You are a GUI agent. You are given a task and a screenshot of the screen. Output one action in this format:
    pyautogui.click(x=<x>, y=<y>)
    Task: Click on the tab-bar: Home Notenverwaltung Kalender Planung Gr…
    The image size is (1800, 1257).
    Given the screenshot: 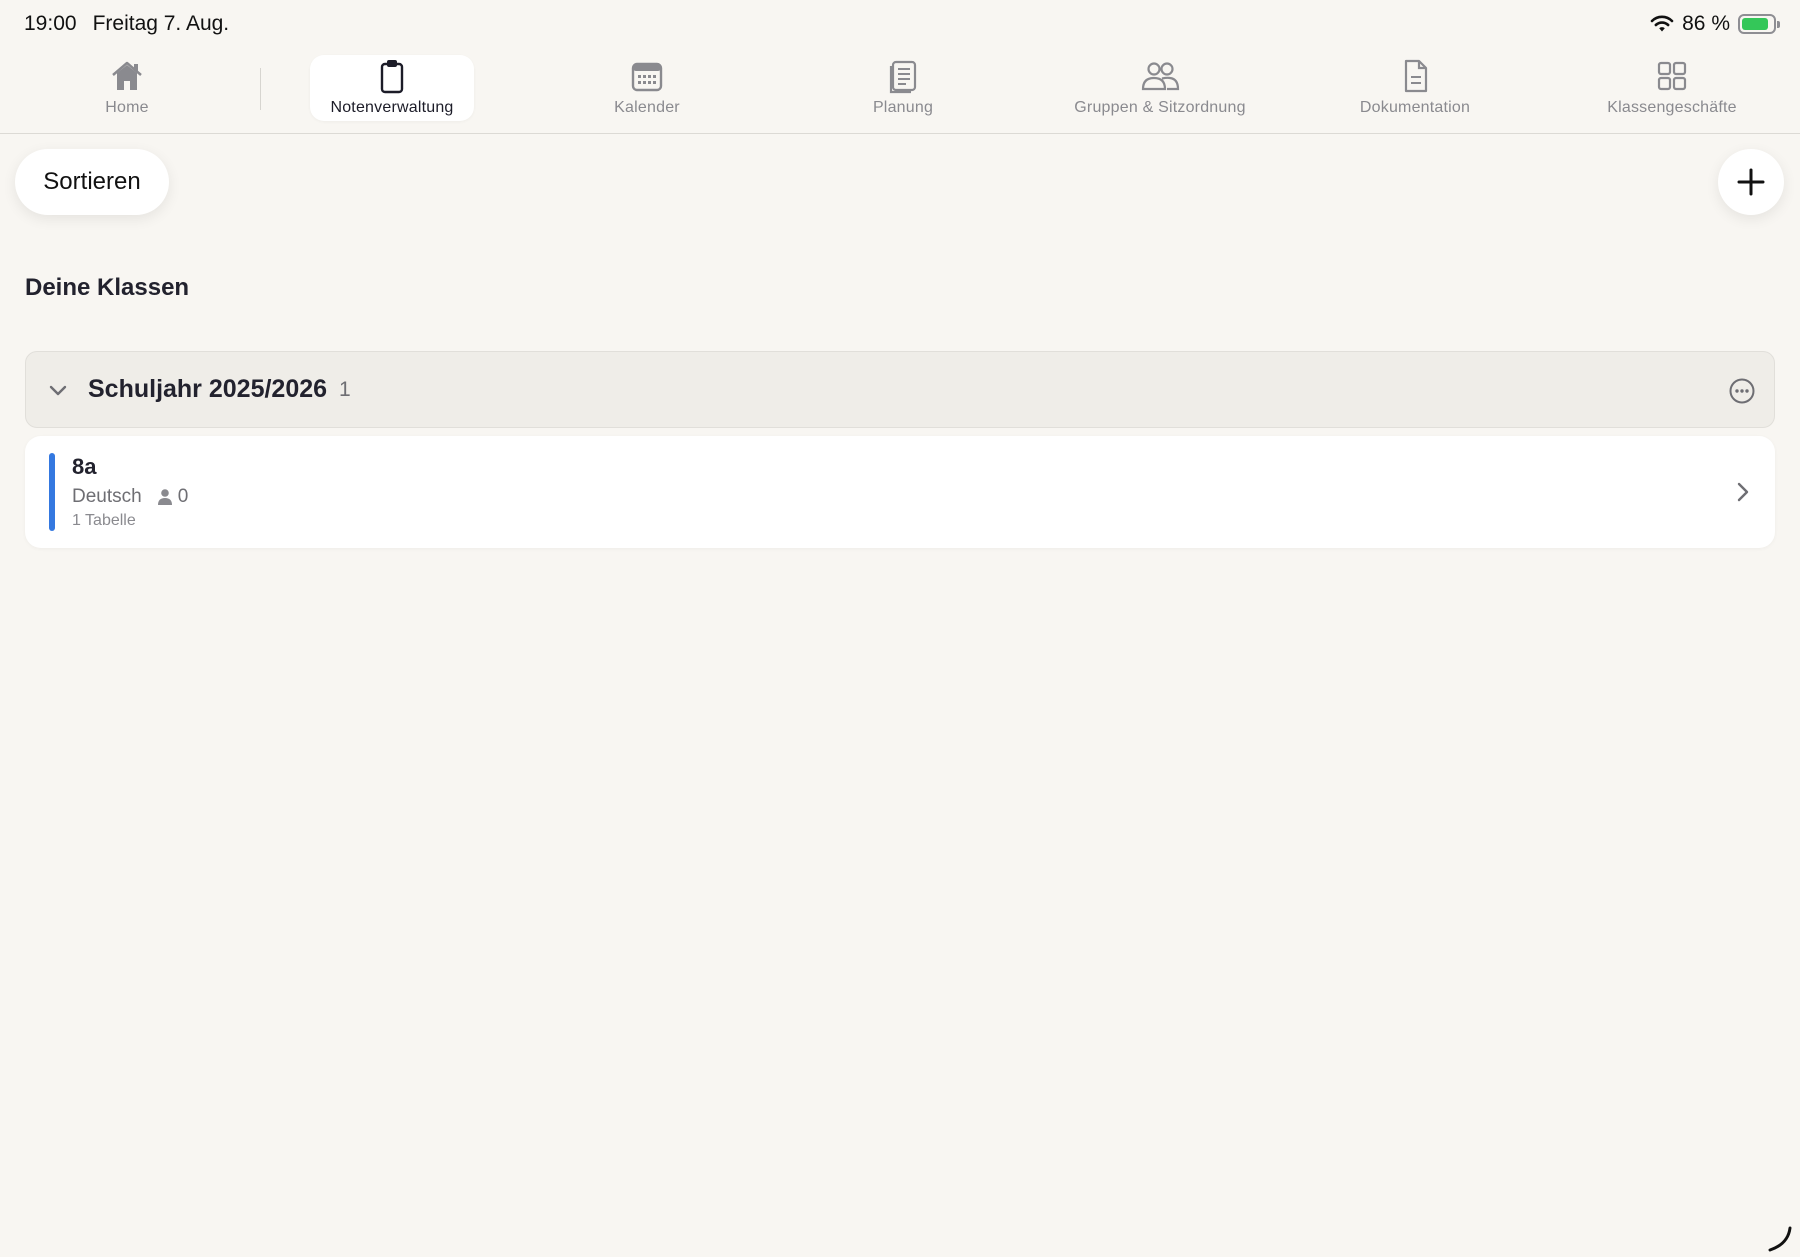 What is the action you would take?
    pyautogui.click(x=900, y=93)
    